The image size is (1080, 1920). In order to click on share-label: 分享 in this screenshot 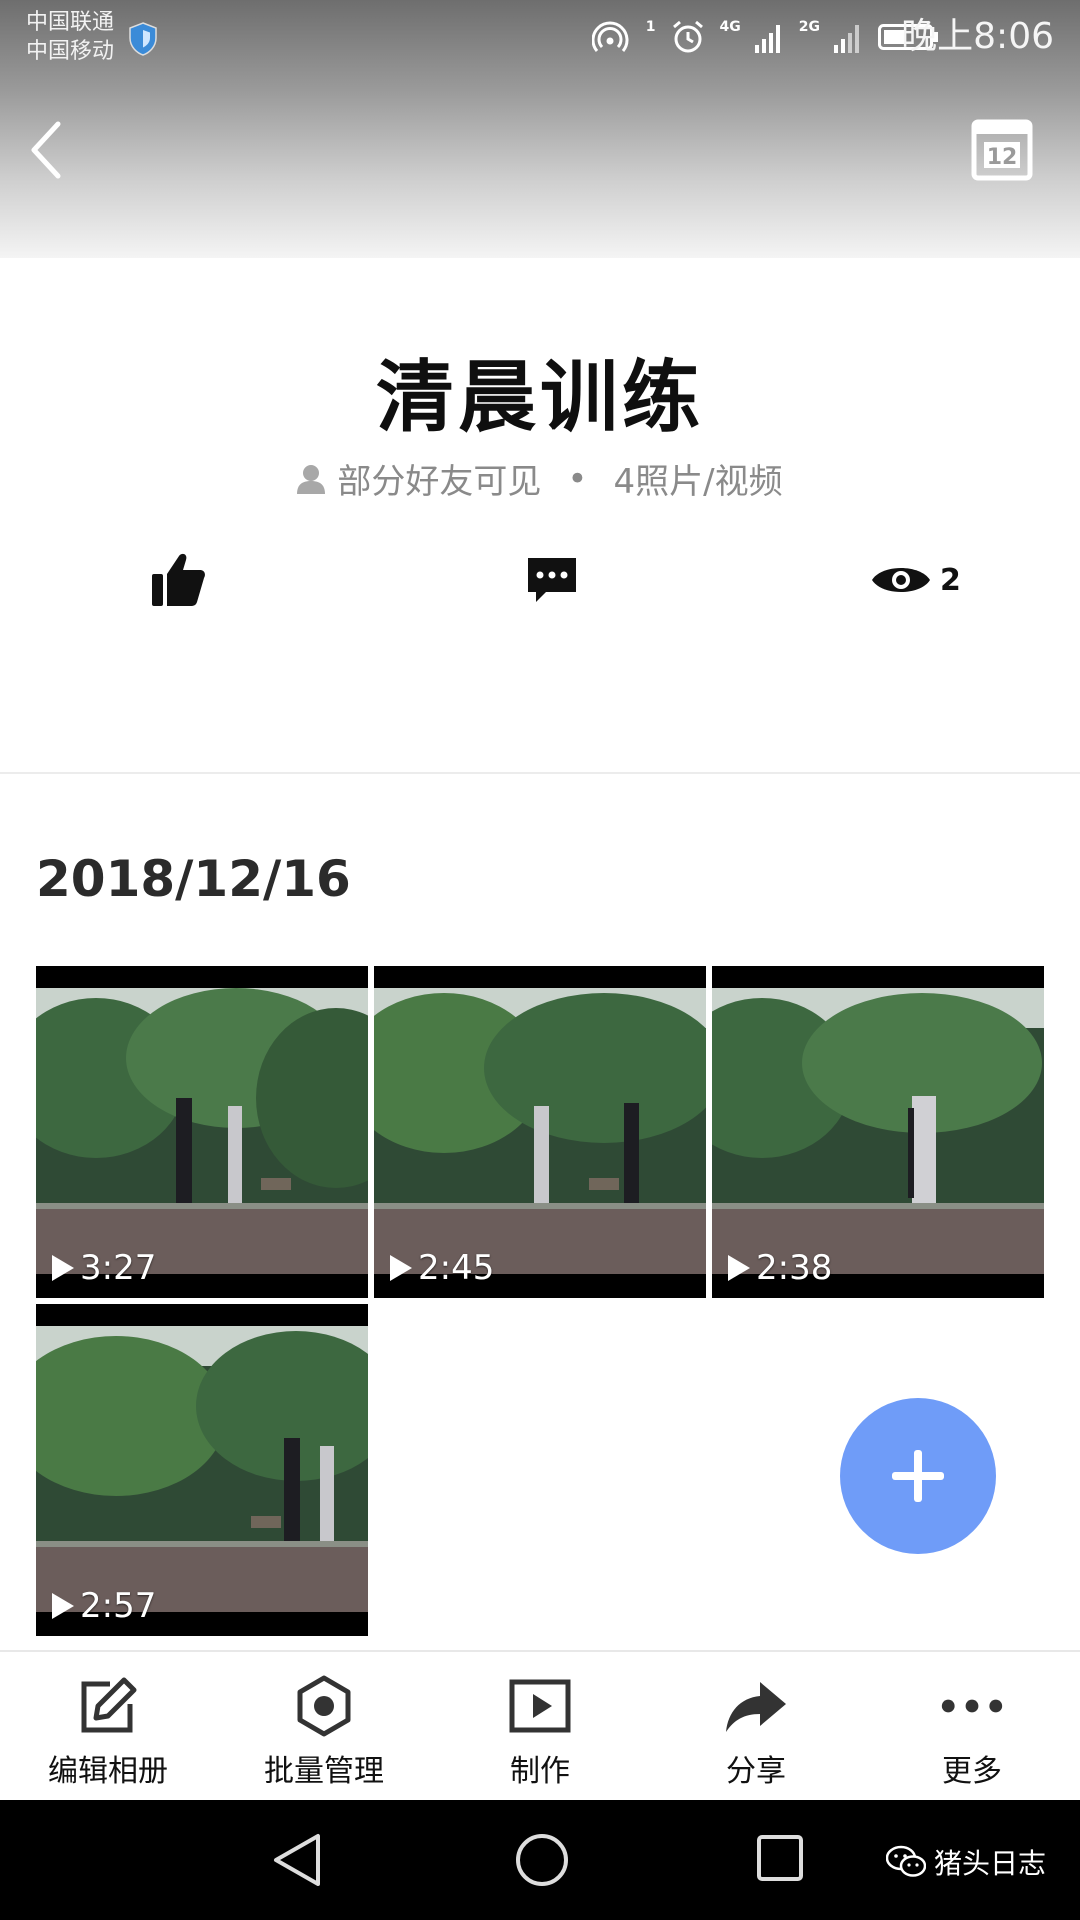, I will do `click(756, 1771)`.